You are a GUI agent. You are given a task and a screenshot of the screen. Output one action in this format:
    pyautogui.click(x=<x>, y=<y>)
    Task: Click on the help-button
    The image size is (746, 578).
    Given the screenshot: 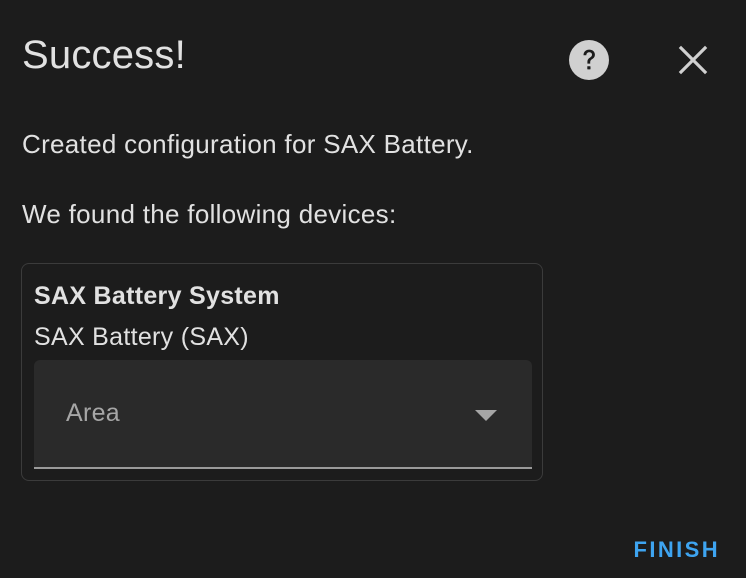 What is the action you would take?
    pyautogui.click(x=589, y=60)
    